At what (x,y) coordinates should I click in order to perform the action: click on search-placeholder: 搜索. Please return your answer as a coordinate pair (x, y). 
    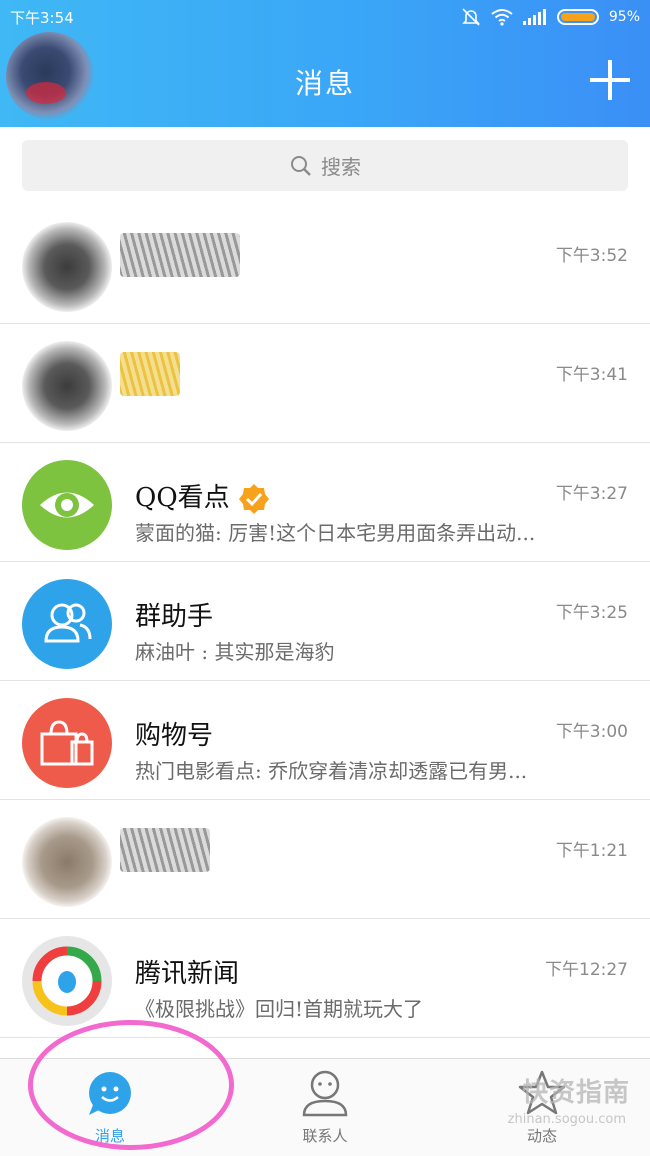
    Looking at the image, I should click on (341, 167).